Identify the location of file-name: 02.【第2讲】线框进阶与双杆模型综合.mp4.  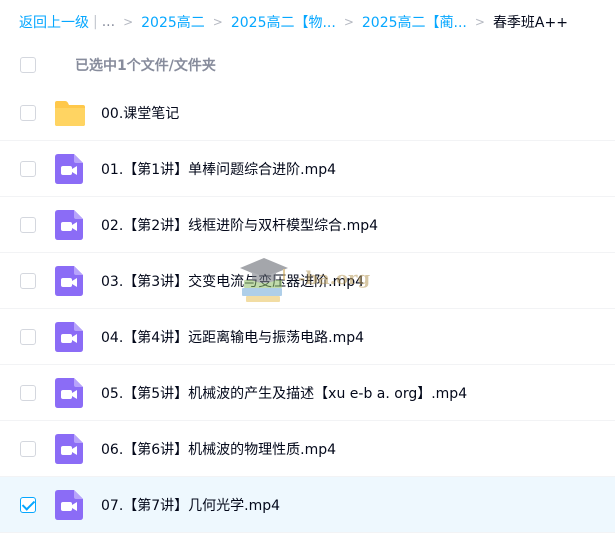
(239, 225).